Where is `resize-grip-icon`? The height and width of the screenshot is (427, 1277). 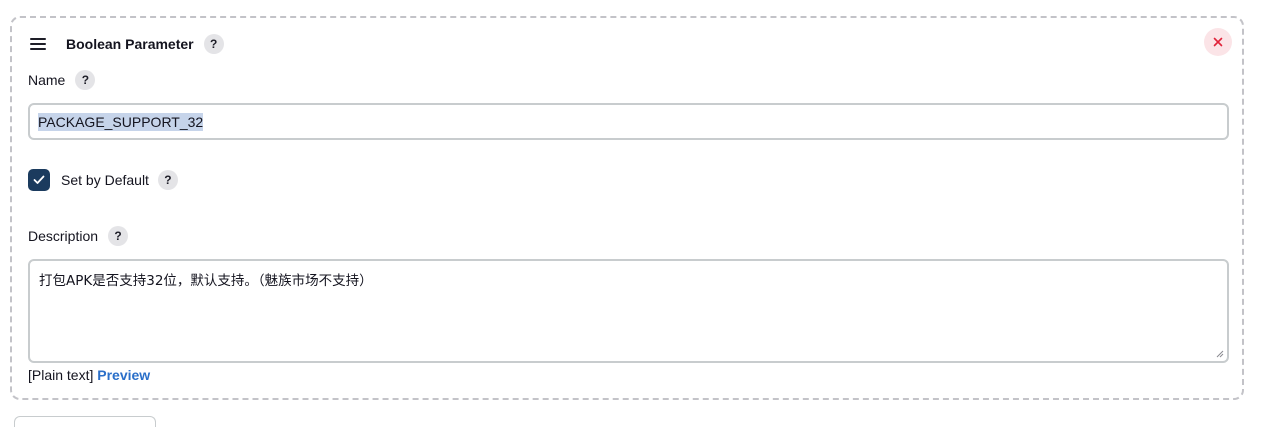
resize-grip-icon is located at coordinates (1220, 354).